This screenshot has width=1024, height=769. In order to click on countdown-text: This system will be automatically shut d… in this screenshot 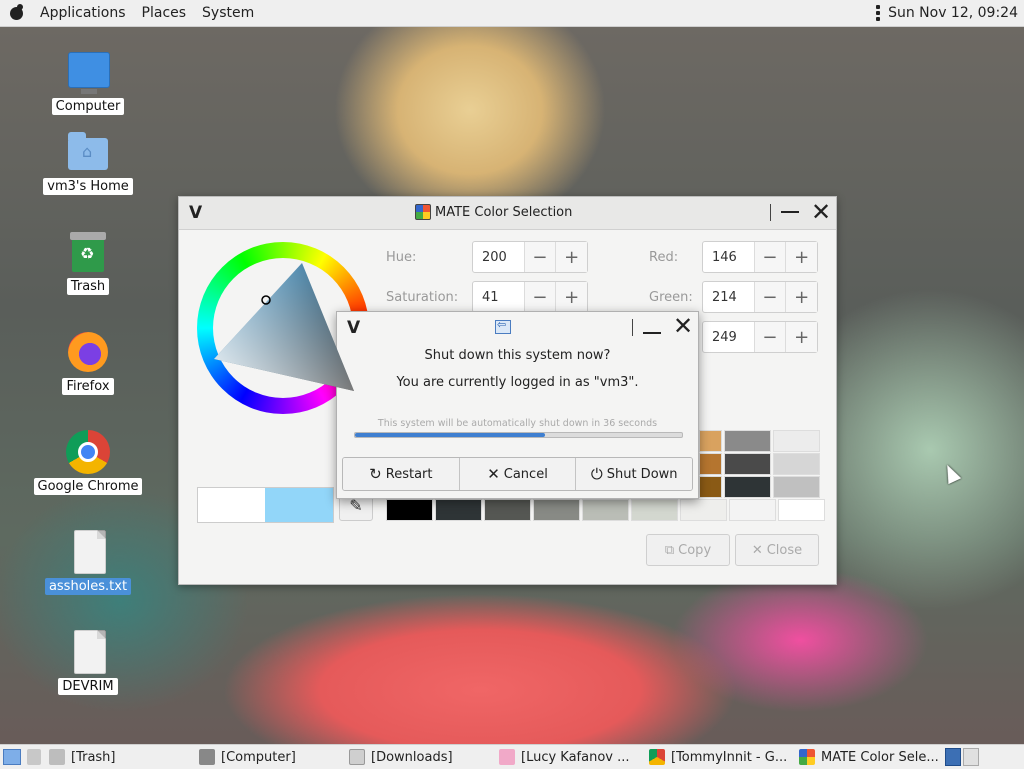, I will do `click(517, 423)`.